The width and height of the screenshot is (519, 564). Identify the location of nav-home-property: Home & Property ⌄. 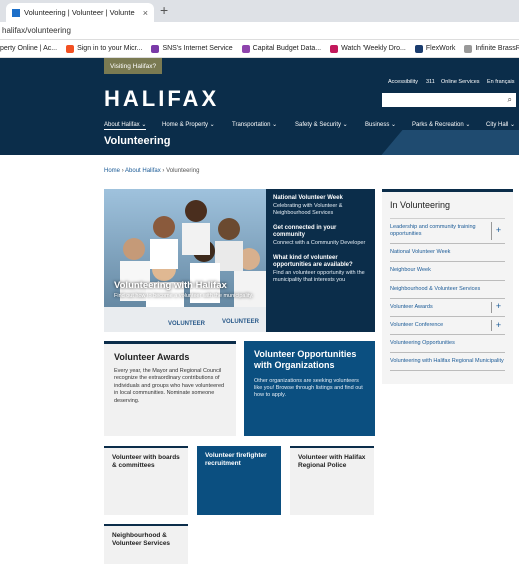
(188, 124).